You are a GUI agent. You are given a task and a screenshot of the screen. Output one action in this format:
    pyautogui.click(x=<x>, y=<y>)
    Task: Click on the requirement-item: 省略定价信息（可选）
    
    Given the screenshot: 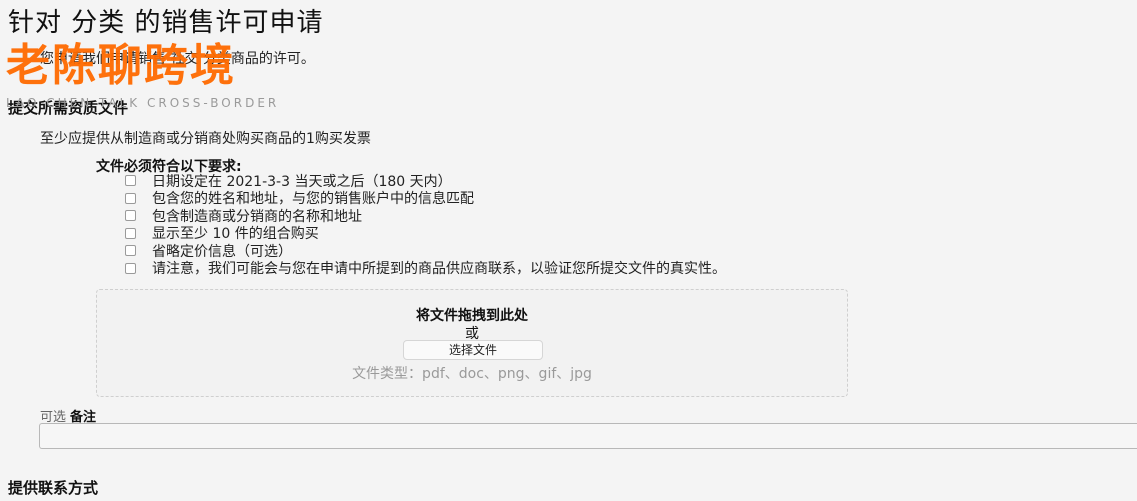 What is the action you would take?
    pyautogui.click(x=425, y=251)
    